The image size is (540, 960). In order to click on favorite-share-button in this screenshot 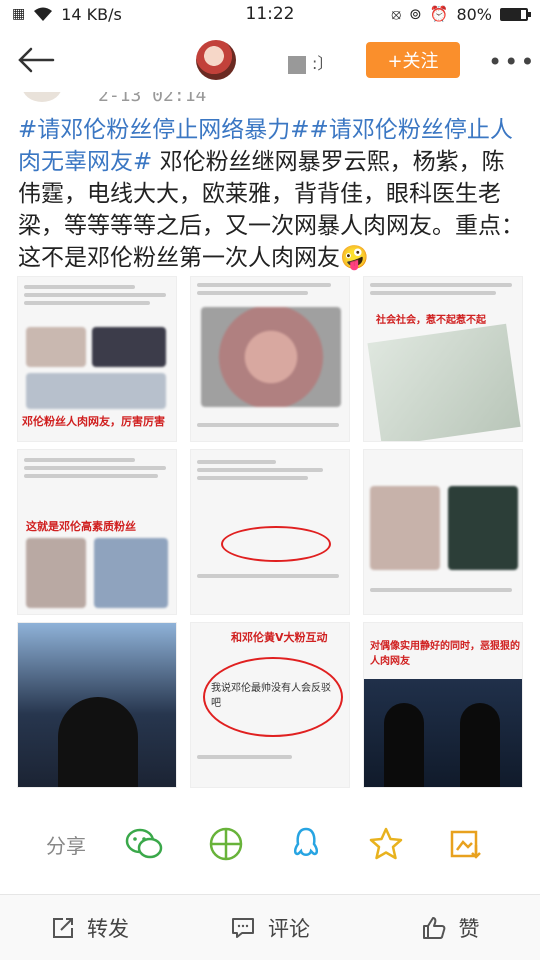, I will do `click(386, 844)`.